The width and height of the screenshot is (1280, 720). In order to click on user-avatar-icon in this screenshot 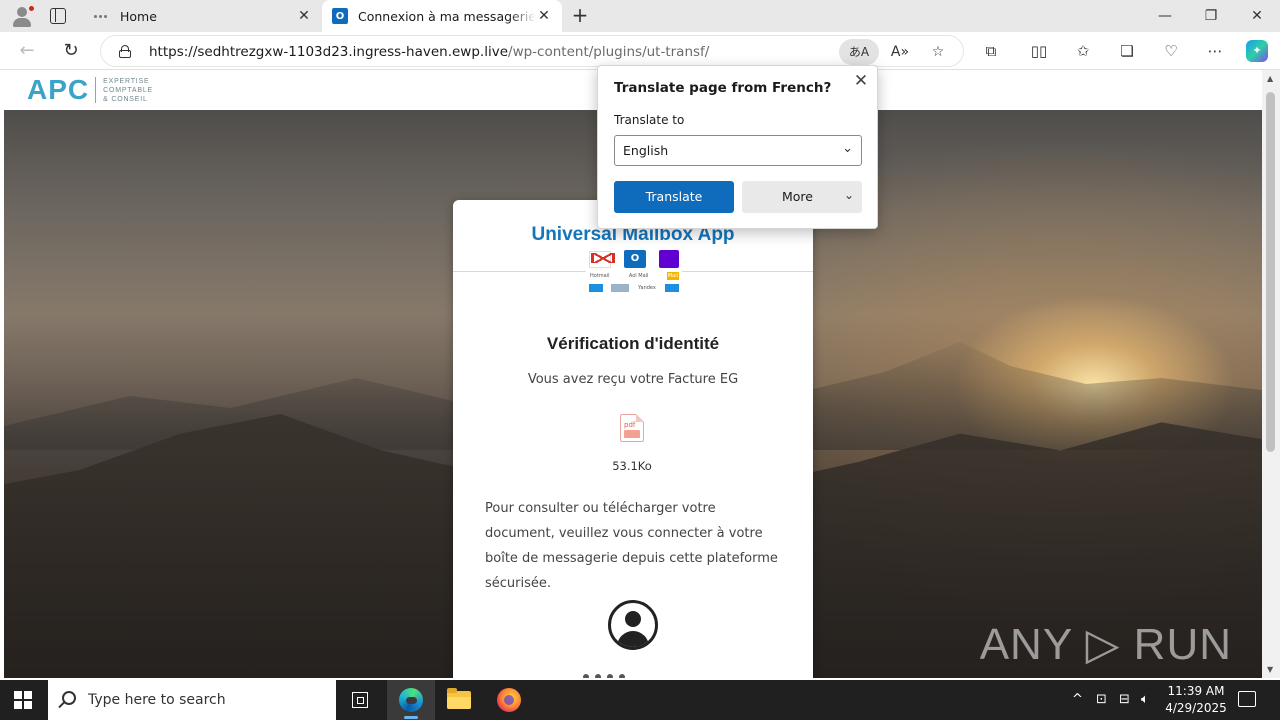, I will do `click(633, 625)`.